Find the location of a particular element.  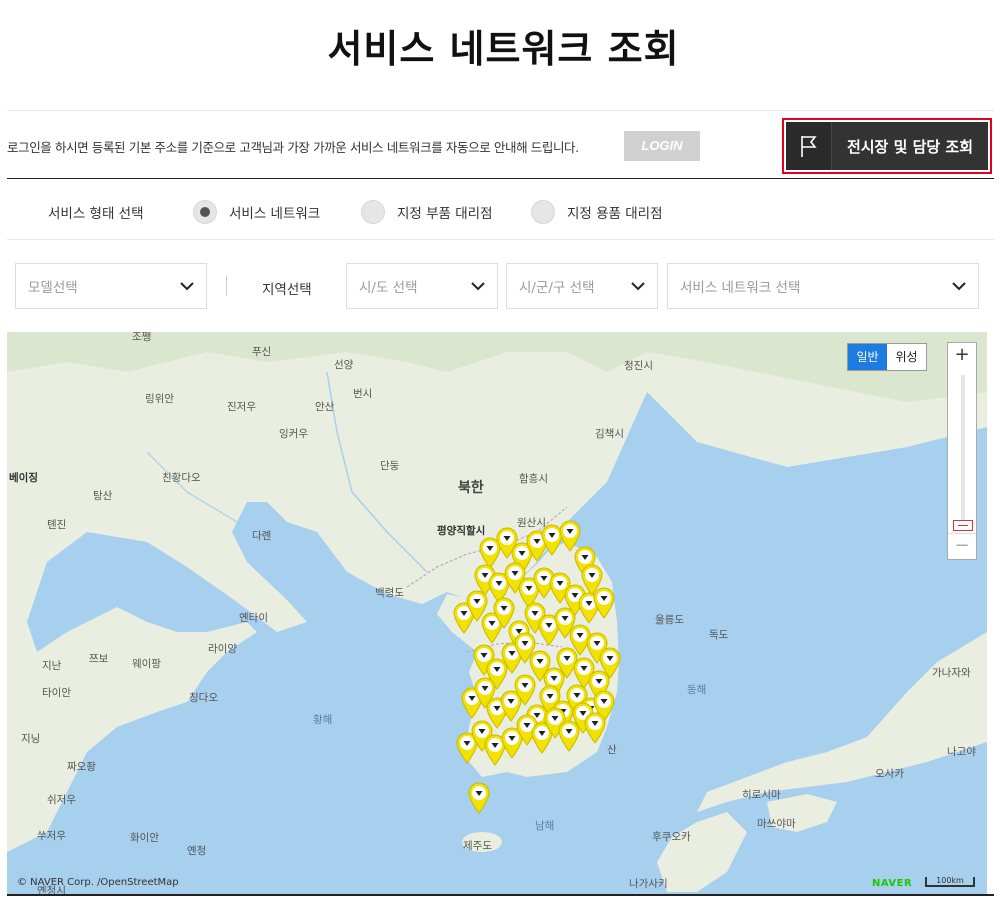

radio-label: 지정 부품 대리점 is located at coordinates (445, 214).